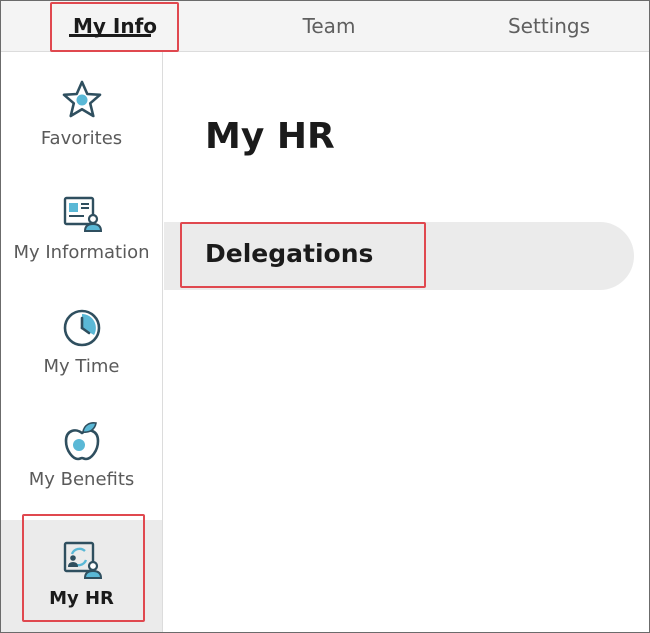 The image size is (650, 633). What do you see at coordinates (289, 253) in the screenshot?
I see `delegations-link: Delegations` at bounding box center [289, 253].